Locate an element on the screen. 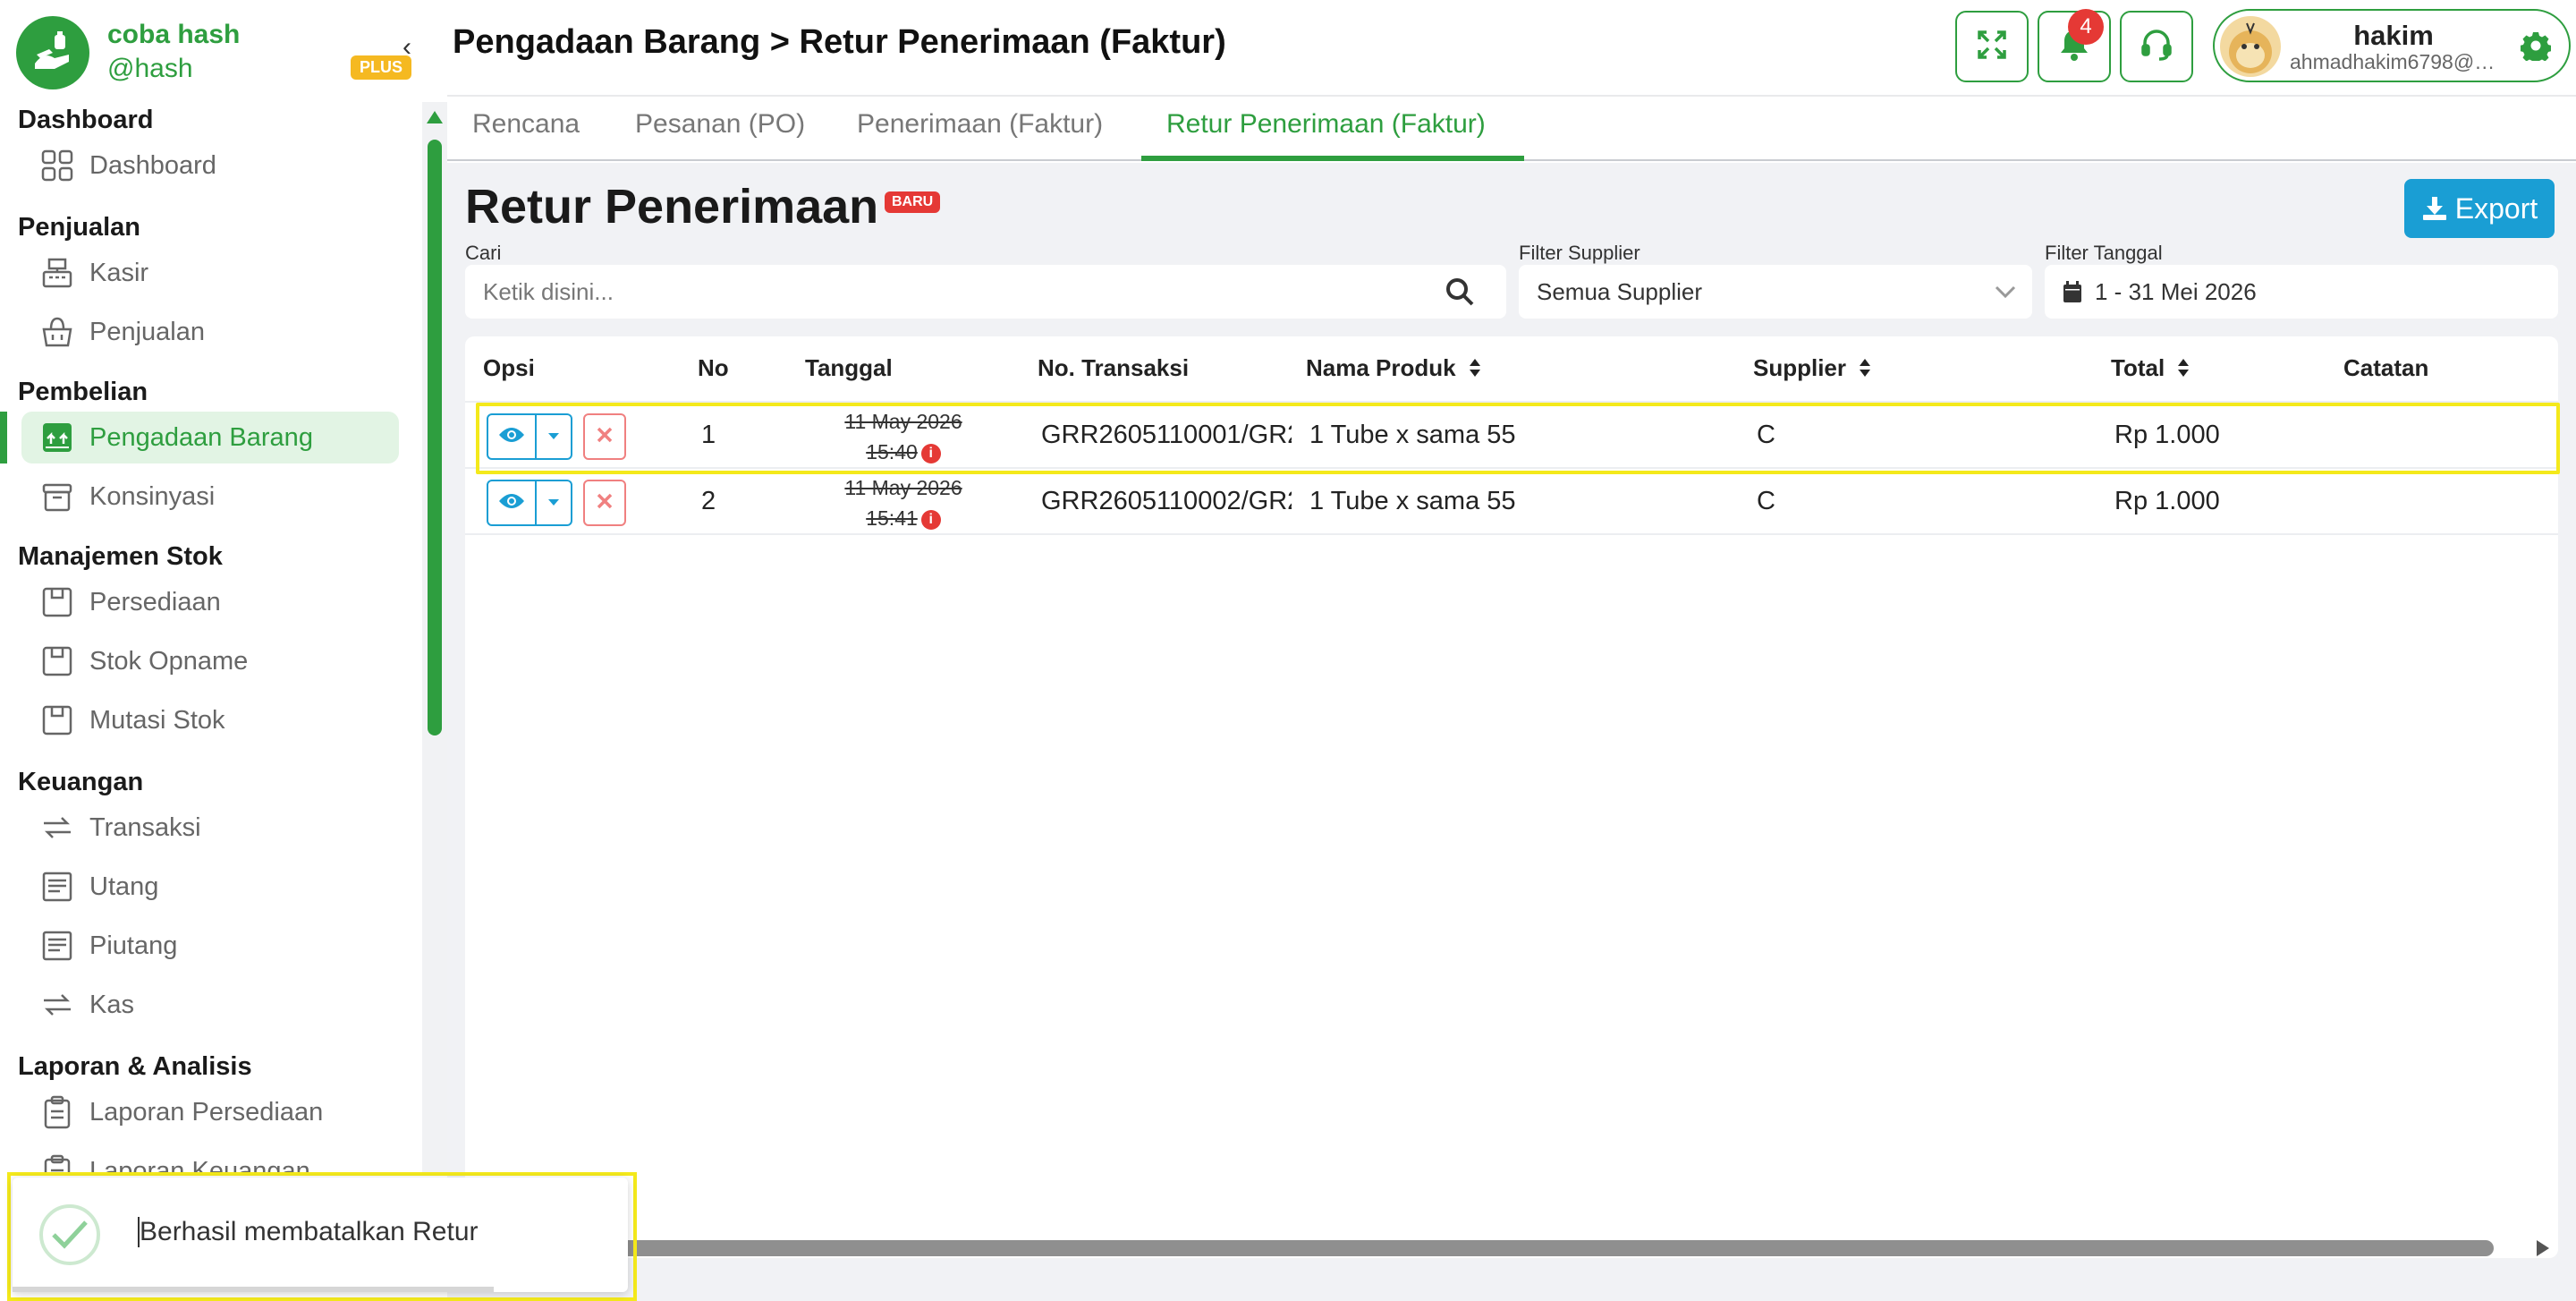  supplier-filter-select: Semua Supplier is located at coordinates (1775, 292).